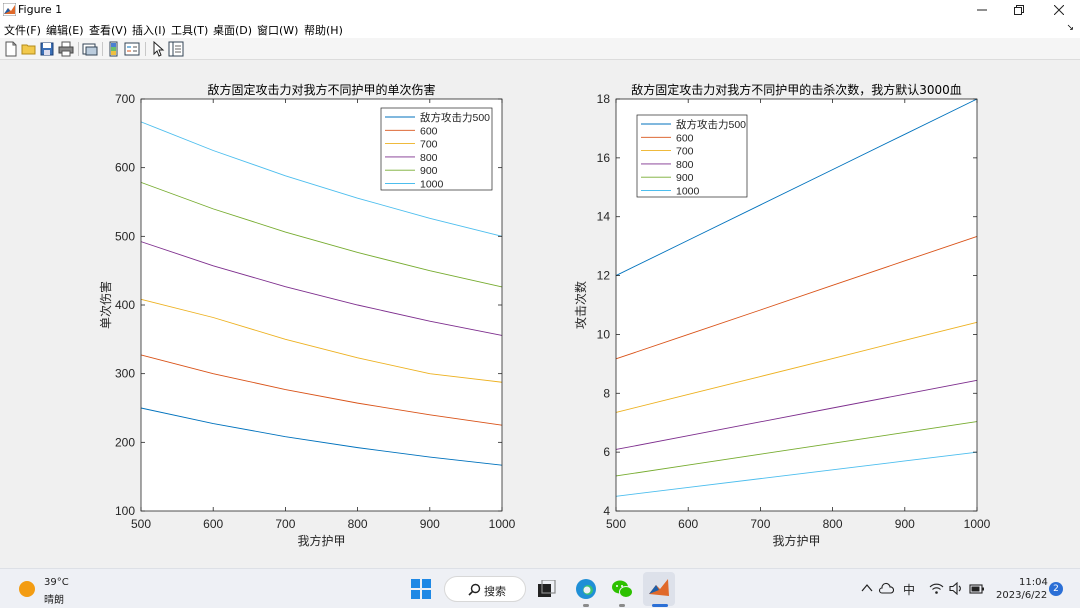  I want to click on volume-icon, so click(956, 588).